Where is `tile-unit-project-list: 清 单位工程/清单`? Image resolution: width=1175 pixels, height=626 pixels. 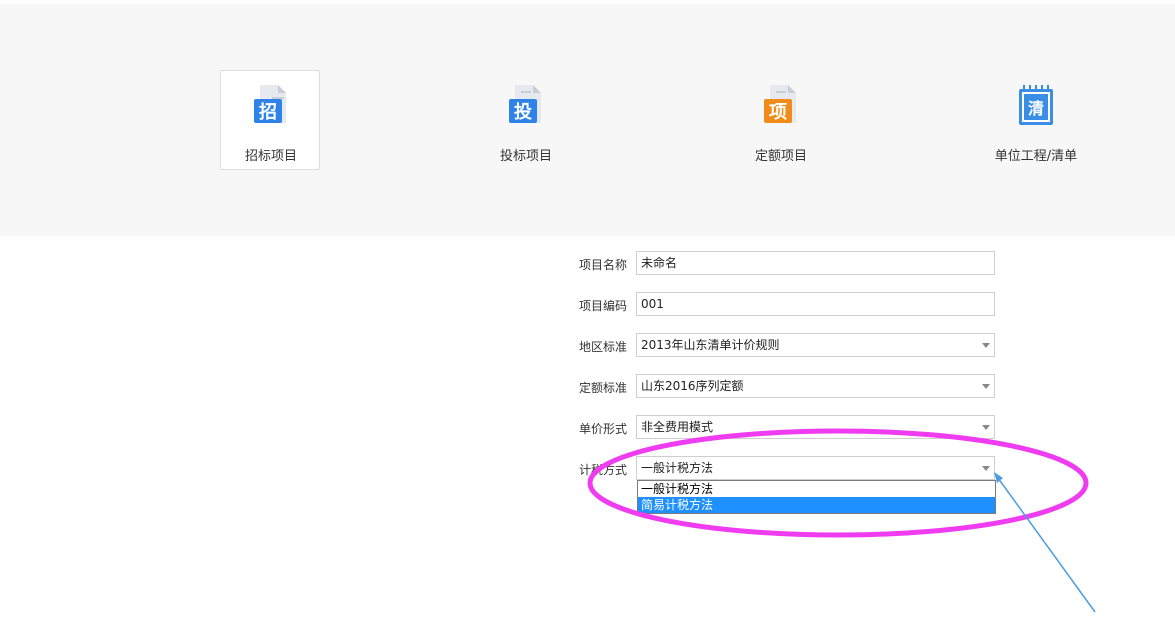 tile-unit-project-list: 清 单位工程/清单 is located at coordinates (1035, 120).